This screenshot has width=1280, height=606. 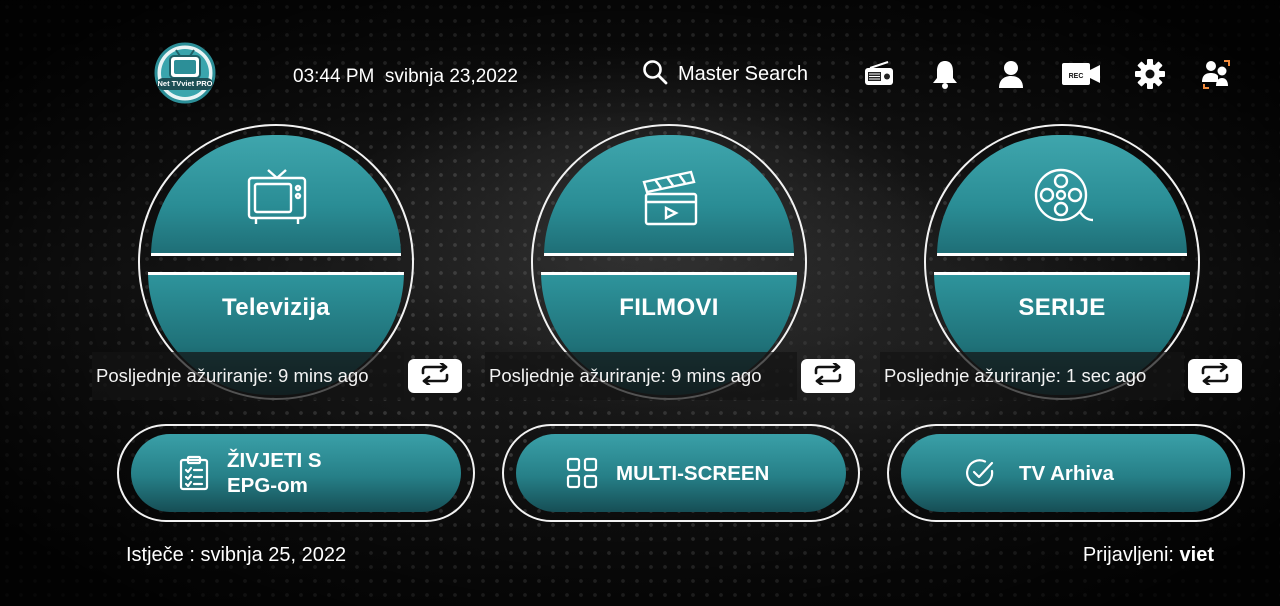 I want to click on logged-in-label: Prijavljeni:, so click(x=1128, y=555).